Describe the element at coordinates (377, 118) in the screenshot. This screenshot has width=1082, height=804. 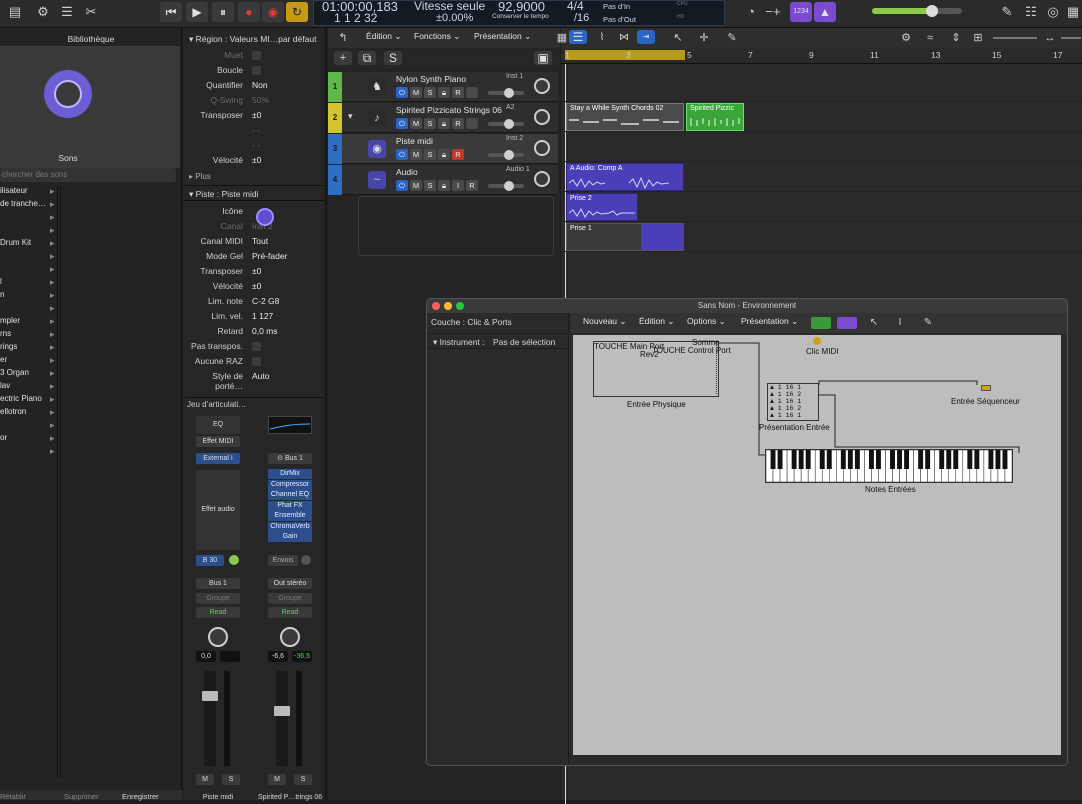
I see `track-instrument-icon: ♪` at that location.